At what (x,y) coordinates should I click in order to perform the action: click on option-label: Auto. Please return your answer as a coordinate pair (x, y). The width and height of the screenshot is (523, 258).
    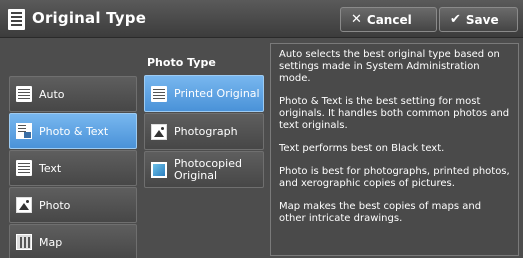
    Looking at the image, I should click on (52, 94).